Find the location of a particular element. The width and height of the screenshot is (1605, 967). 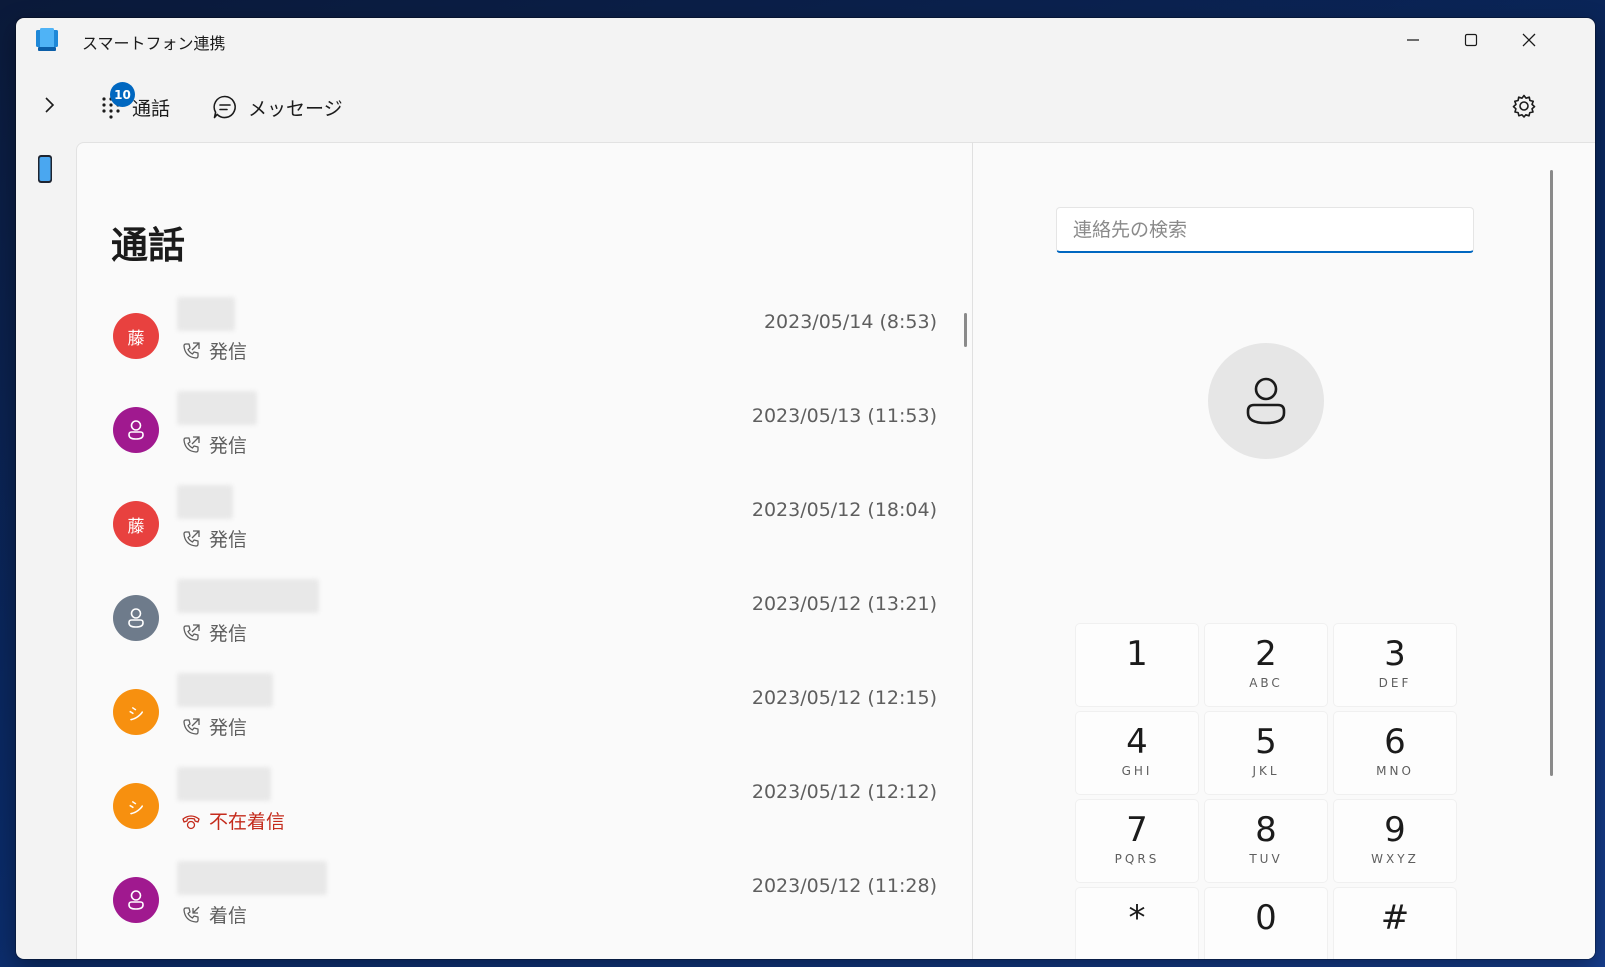

dialpad-key: * is located at coordinates (1137, 923).